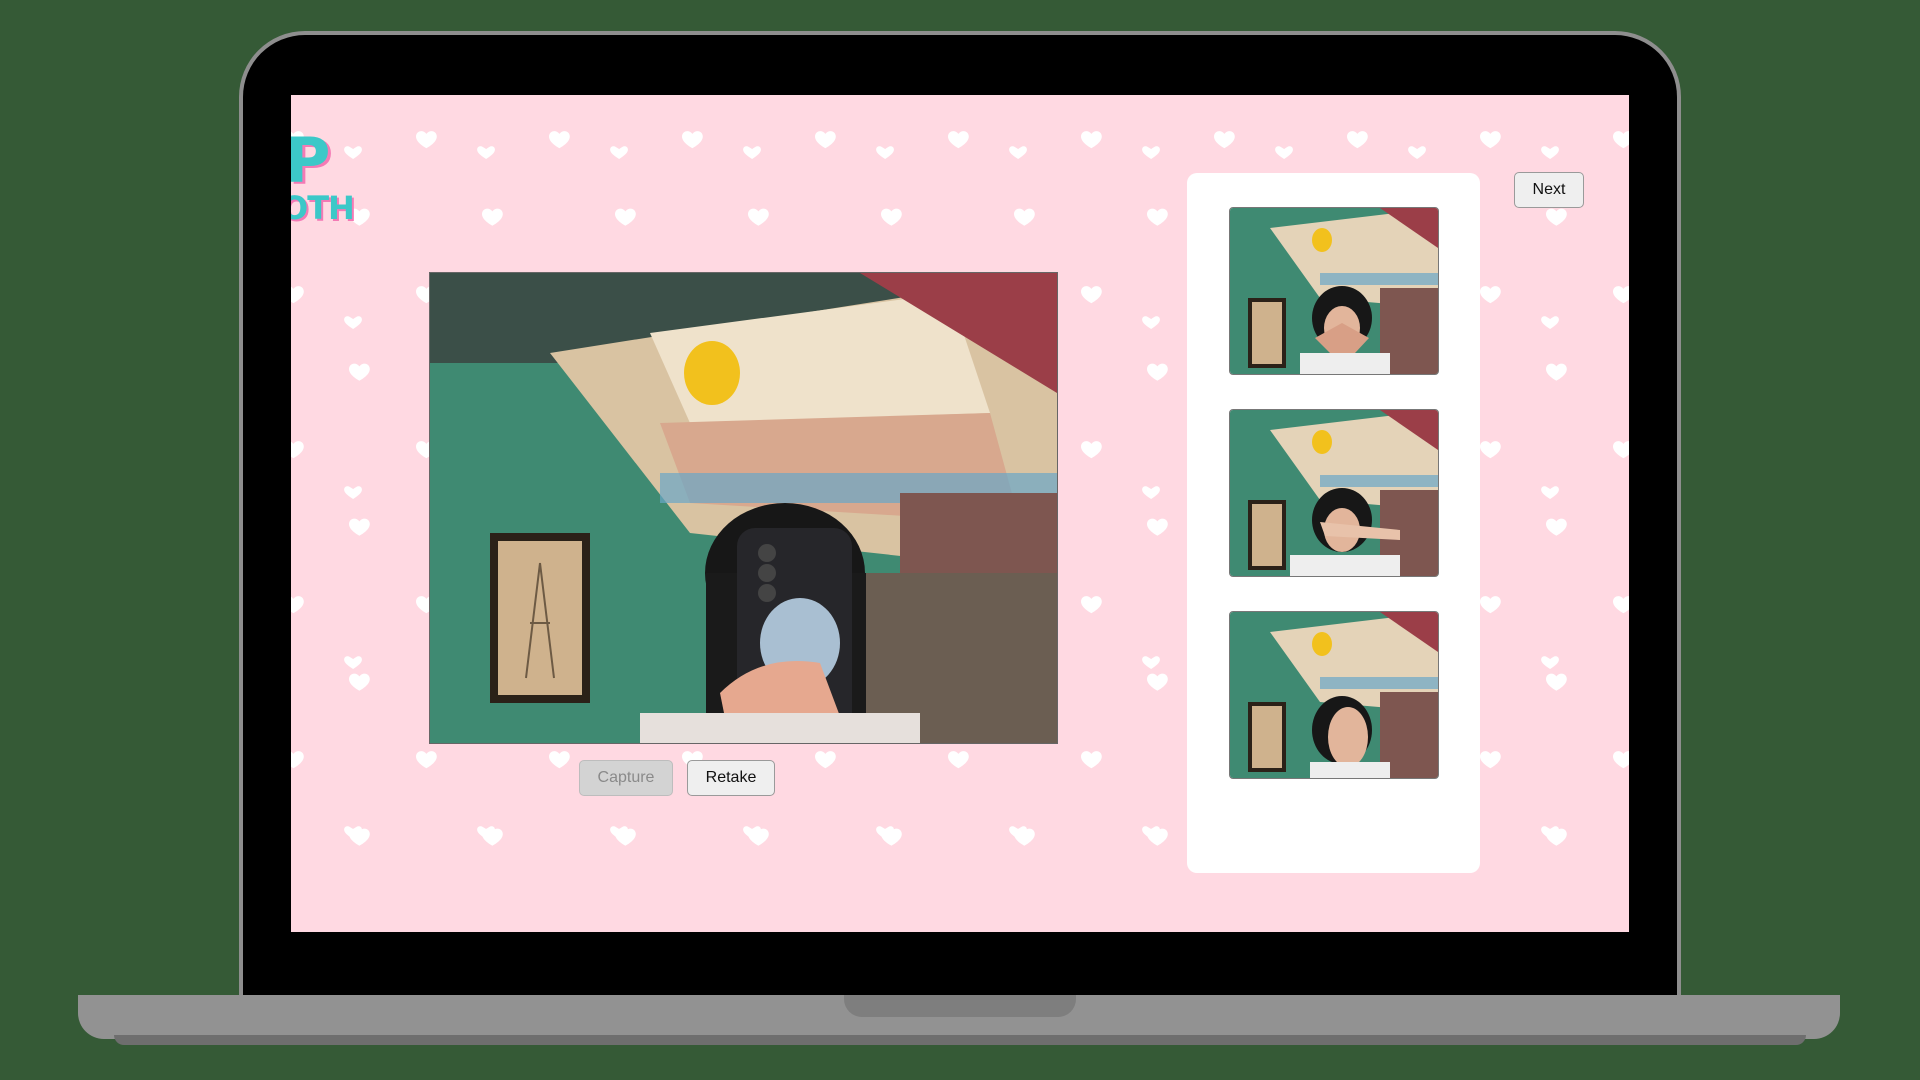  Describe the element at coordinates (323, 208) in the screenshot. I see `logo-text-bottom: OTH` at that location.